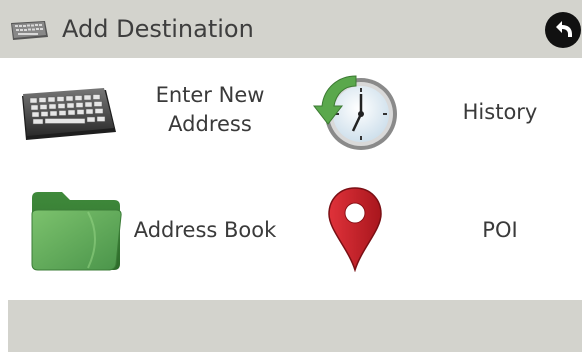 This screenshot has height=352, width=582. What do you see at coordinates (500, 230) in the screenshot?
I see `tile-label: POI` at bounding box center [500, 230].